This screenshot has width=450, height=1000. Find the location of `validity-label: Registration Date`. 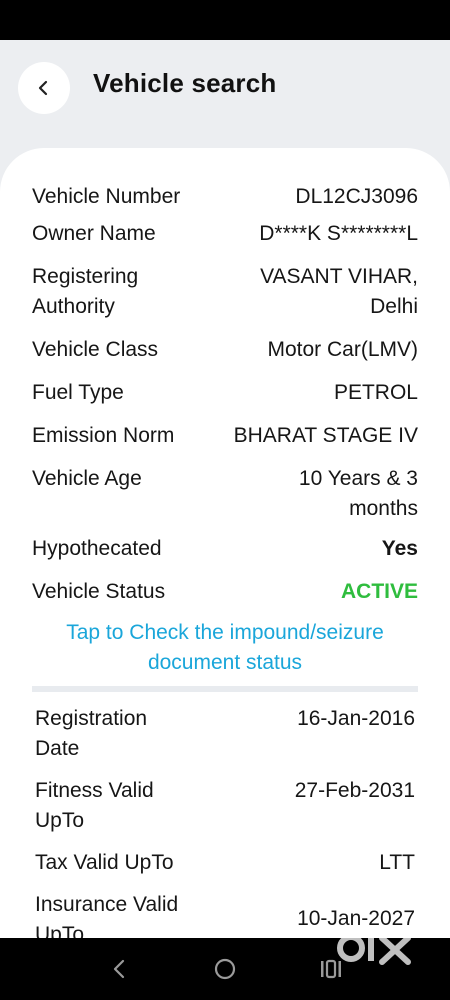

validity-label: Registration Date is located at coordinates (91, 733).